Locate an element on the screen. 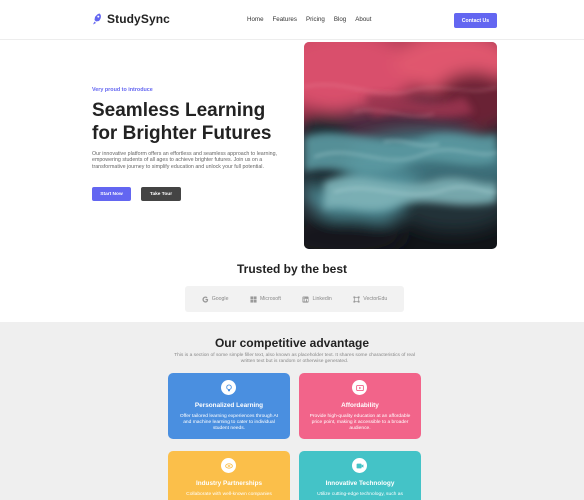 The width and height of the screenshot is (584, 500). hero-title: Seamless Learning for Brighter Futures is located at coordinates (197, 122).